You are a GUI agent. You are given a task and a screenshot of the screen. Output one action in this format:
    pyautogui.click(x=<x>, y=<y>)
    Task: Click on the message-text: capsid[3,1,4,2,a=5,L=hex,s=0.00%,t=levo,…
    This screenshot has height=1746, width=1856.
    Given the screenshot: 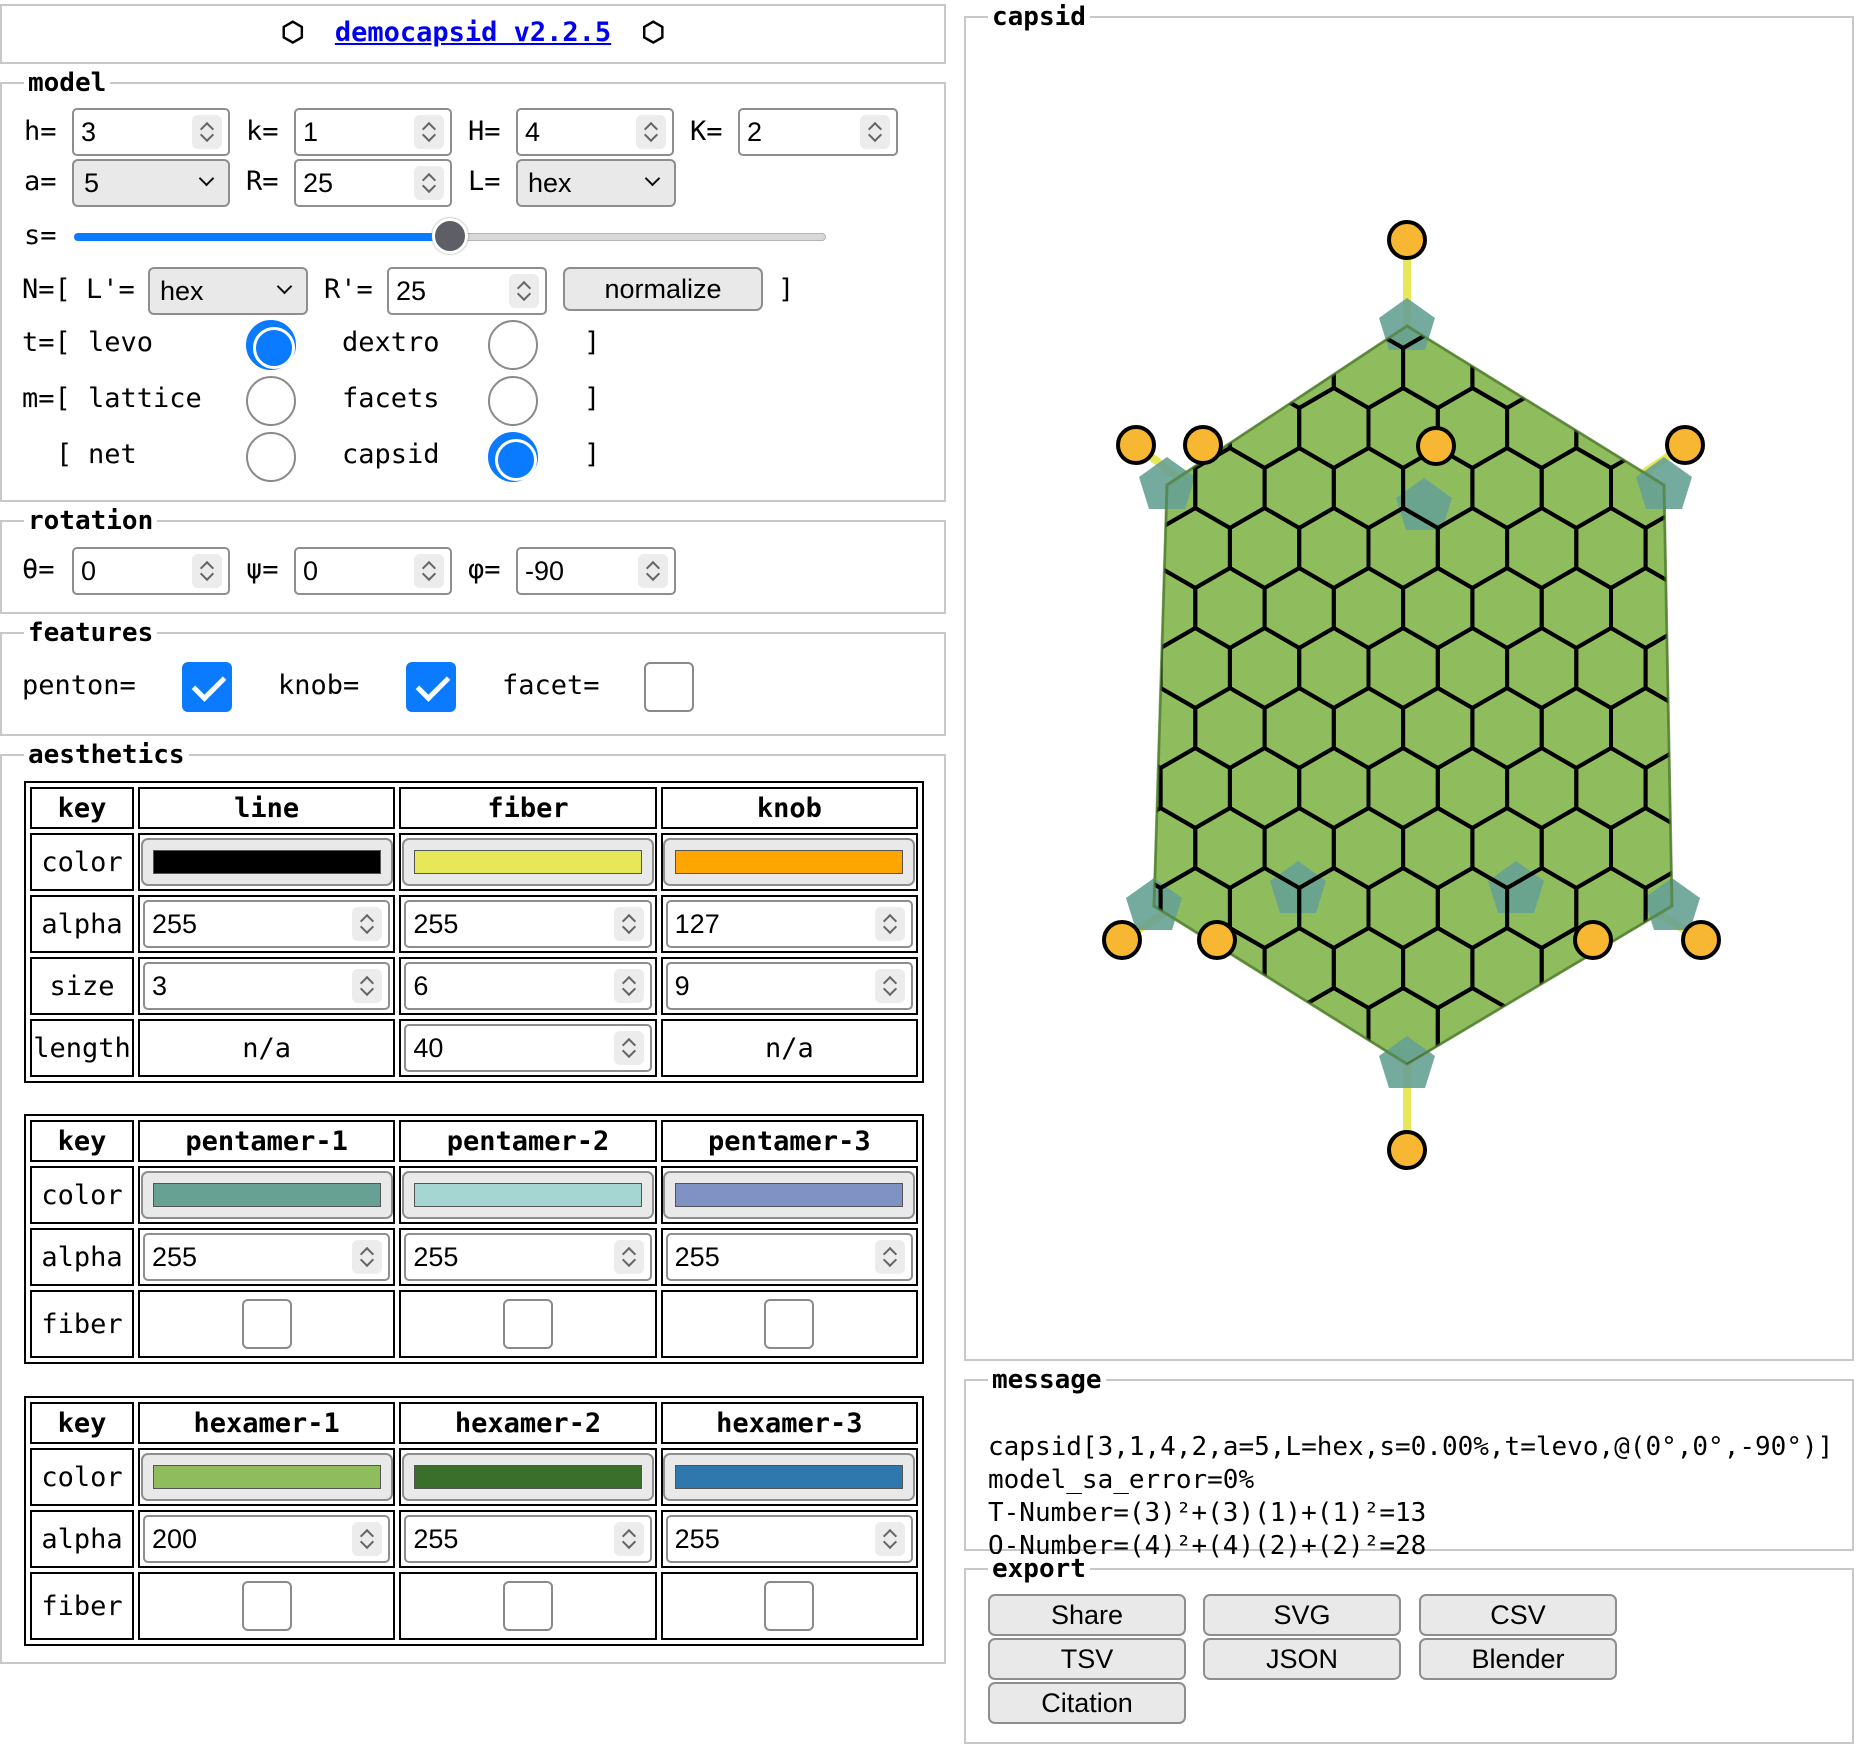 What is the action you would take?
    pyautogui.click(x=1410, y=1497)
    